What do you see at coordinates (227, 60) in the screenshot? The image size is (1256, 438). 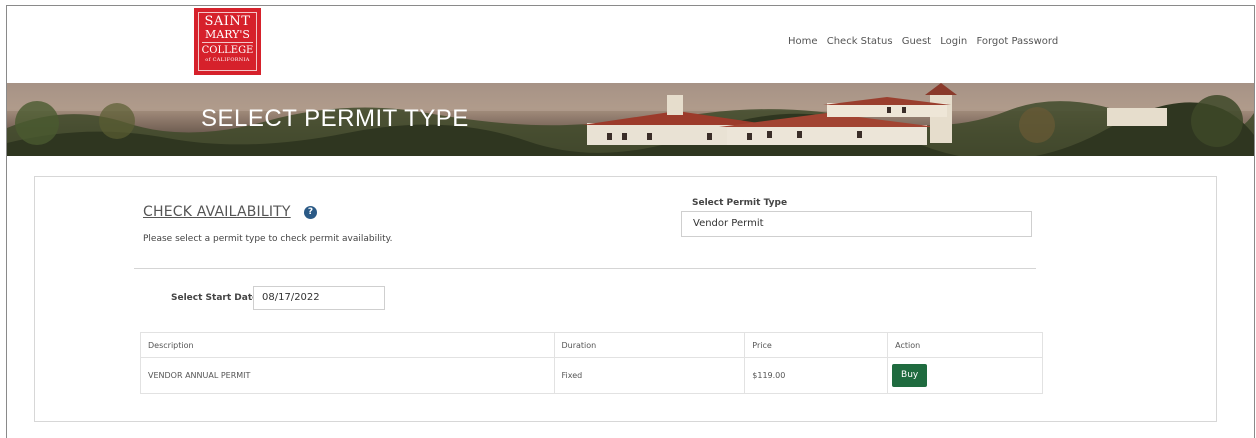 I see `logo-line-4: of CALIFORNIA` at bounding box center [227, 60].